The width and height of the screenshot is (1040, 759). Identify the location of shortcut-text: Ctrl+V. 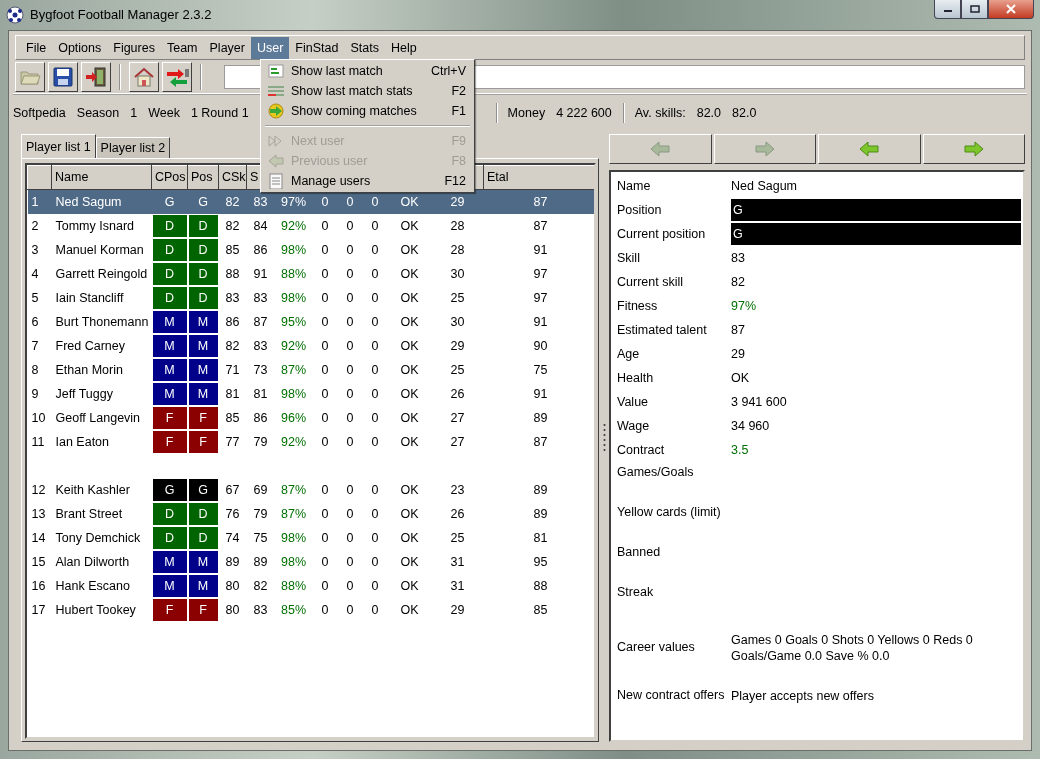
(448, 71).